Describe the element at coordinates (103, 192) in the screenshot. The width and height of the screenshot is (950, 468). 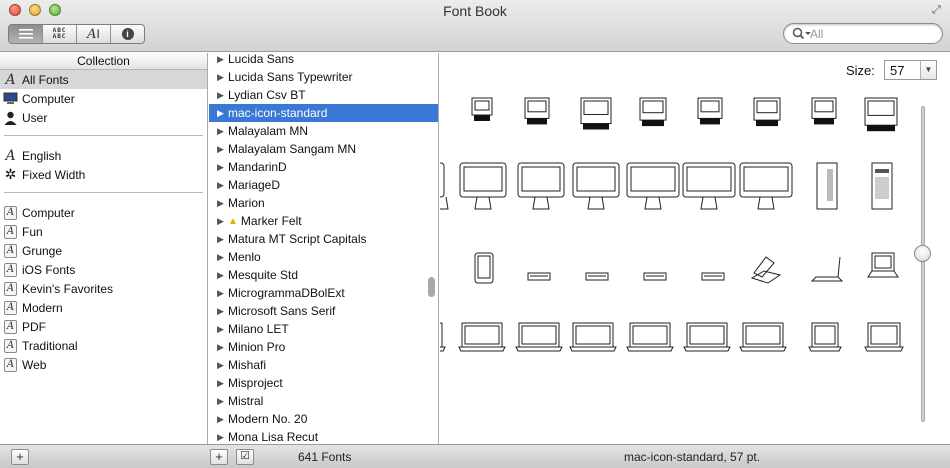
I see `divider` at that location.